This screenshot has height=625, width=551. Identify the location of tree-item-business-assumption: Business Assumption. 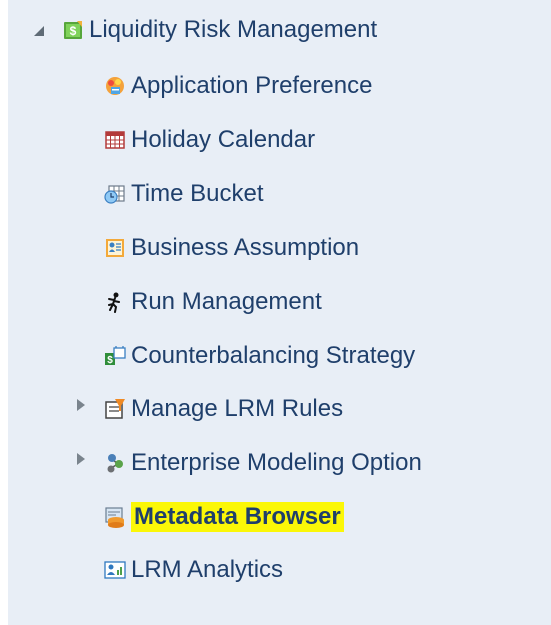
(231, 248).